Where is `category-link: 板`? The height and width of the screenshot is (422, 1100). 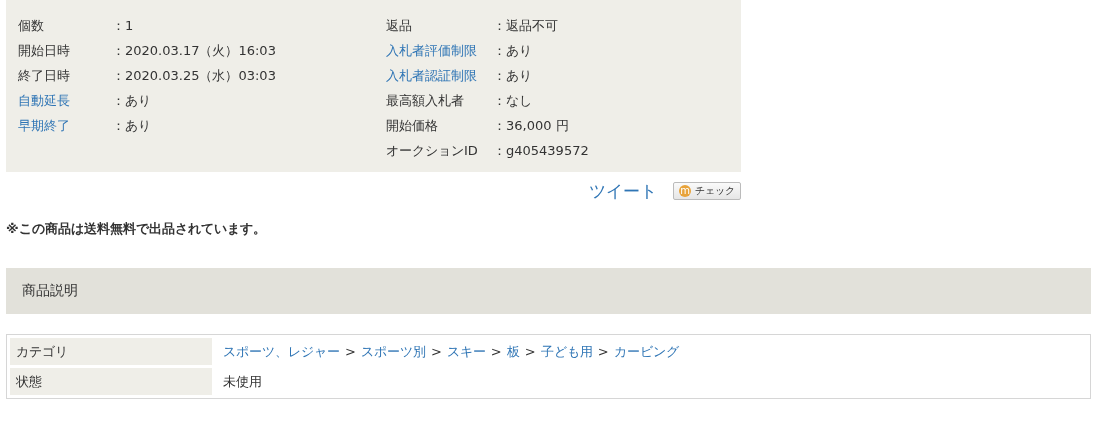 category-link: 板 is located at coordinates (513, 351).